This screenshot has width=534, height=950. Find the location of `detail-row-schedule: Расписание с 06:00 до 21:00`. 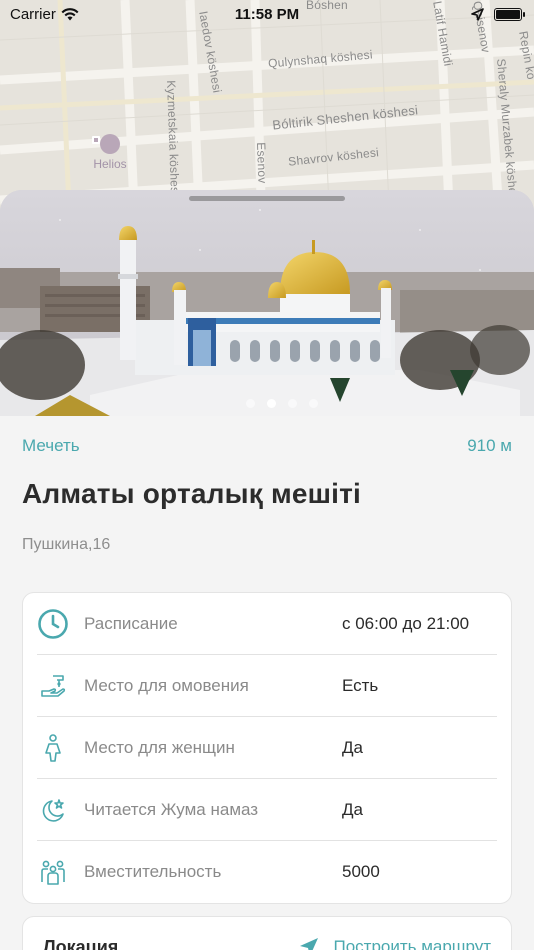

detail-row-schedule: Расписание с 06:00 до 21:00 is located at coordinates (267, 624).